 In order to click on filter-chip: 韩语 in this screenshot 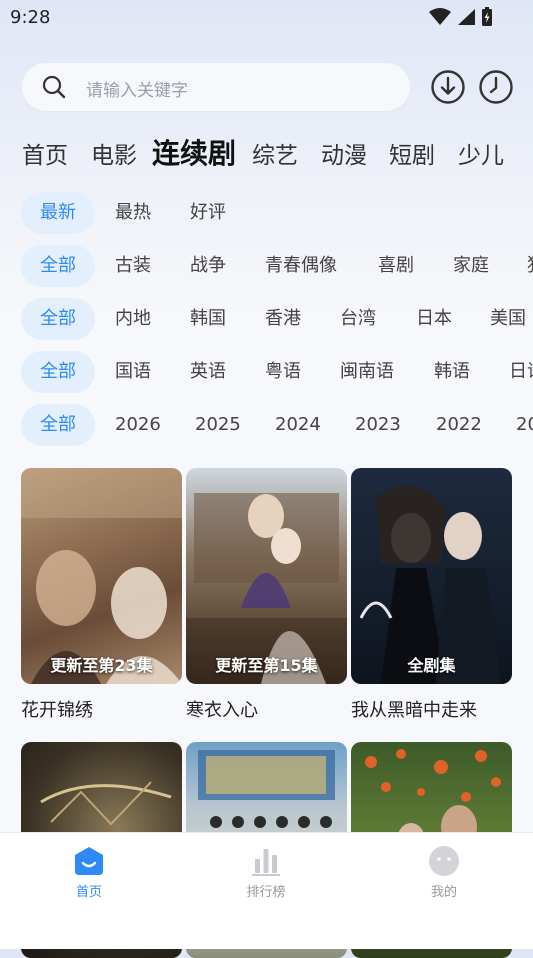, I will do `click(452, 372)`.